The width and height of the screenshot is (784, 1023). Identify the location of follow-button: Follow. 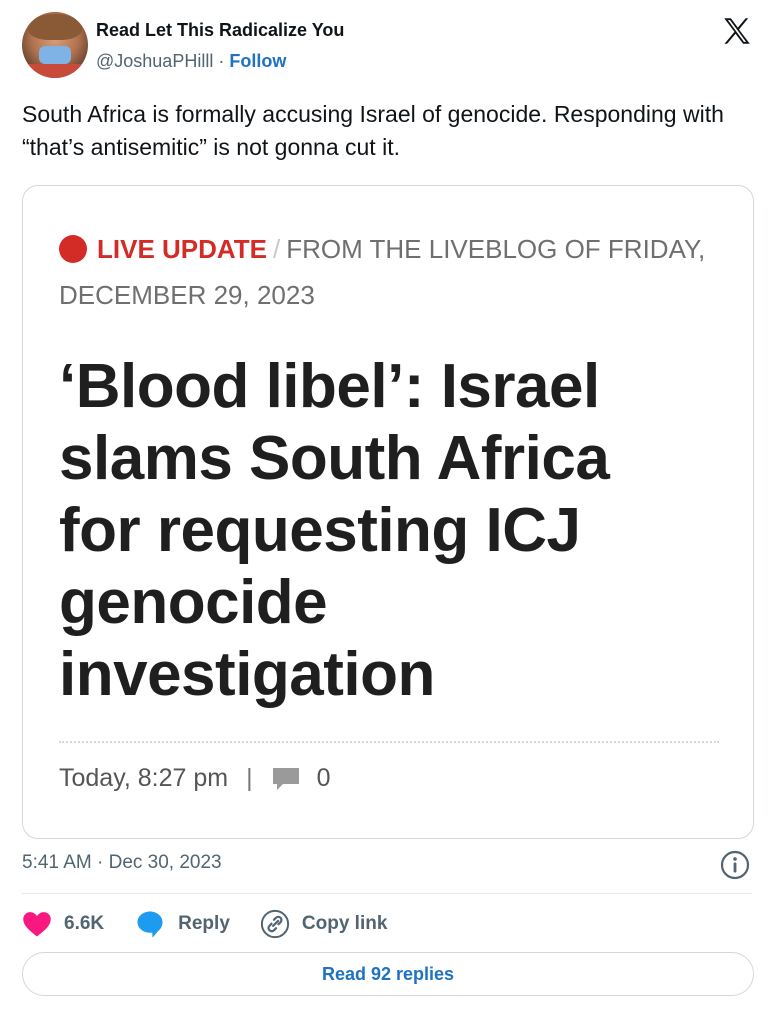
(257, 61).